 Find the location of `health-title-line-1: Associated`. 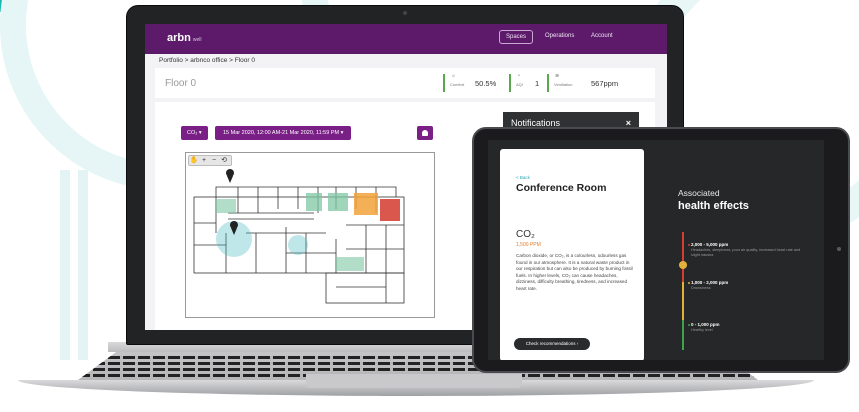

health-title-line-1: Associated is located at coordinates (699, 193).